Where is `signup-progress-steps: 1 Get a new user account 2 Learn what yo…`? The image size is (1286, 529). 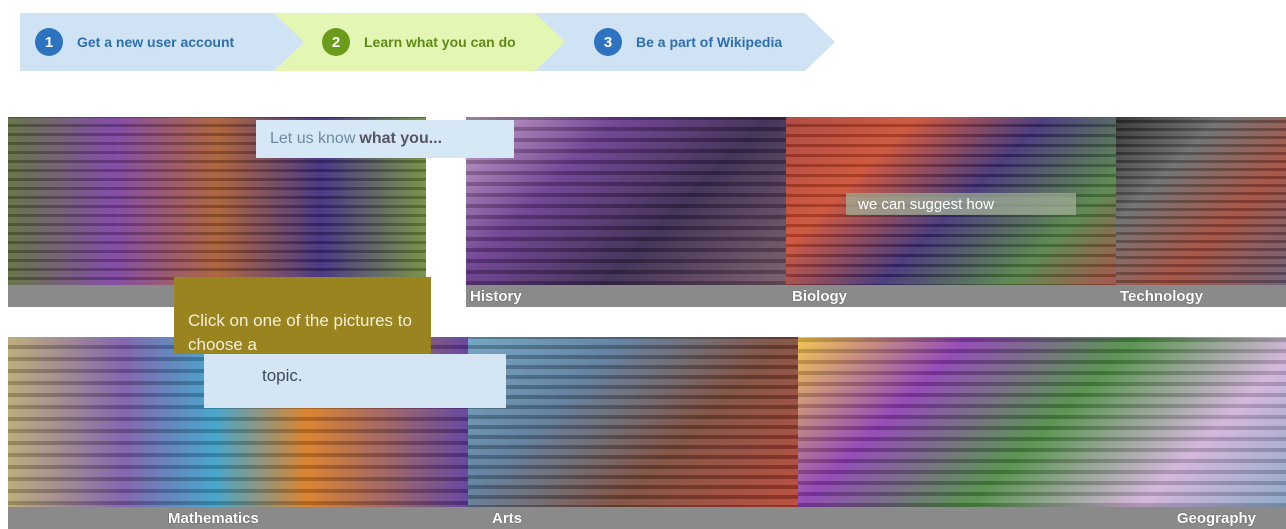 signup-progress-steps: 1 Get a new user account 2 Learn what yo… is located at coordinates (427, 42).